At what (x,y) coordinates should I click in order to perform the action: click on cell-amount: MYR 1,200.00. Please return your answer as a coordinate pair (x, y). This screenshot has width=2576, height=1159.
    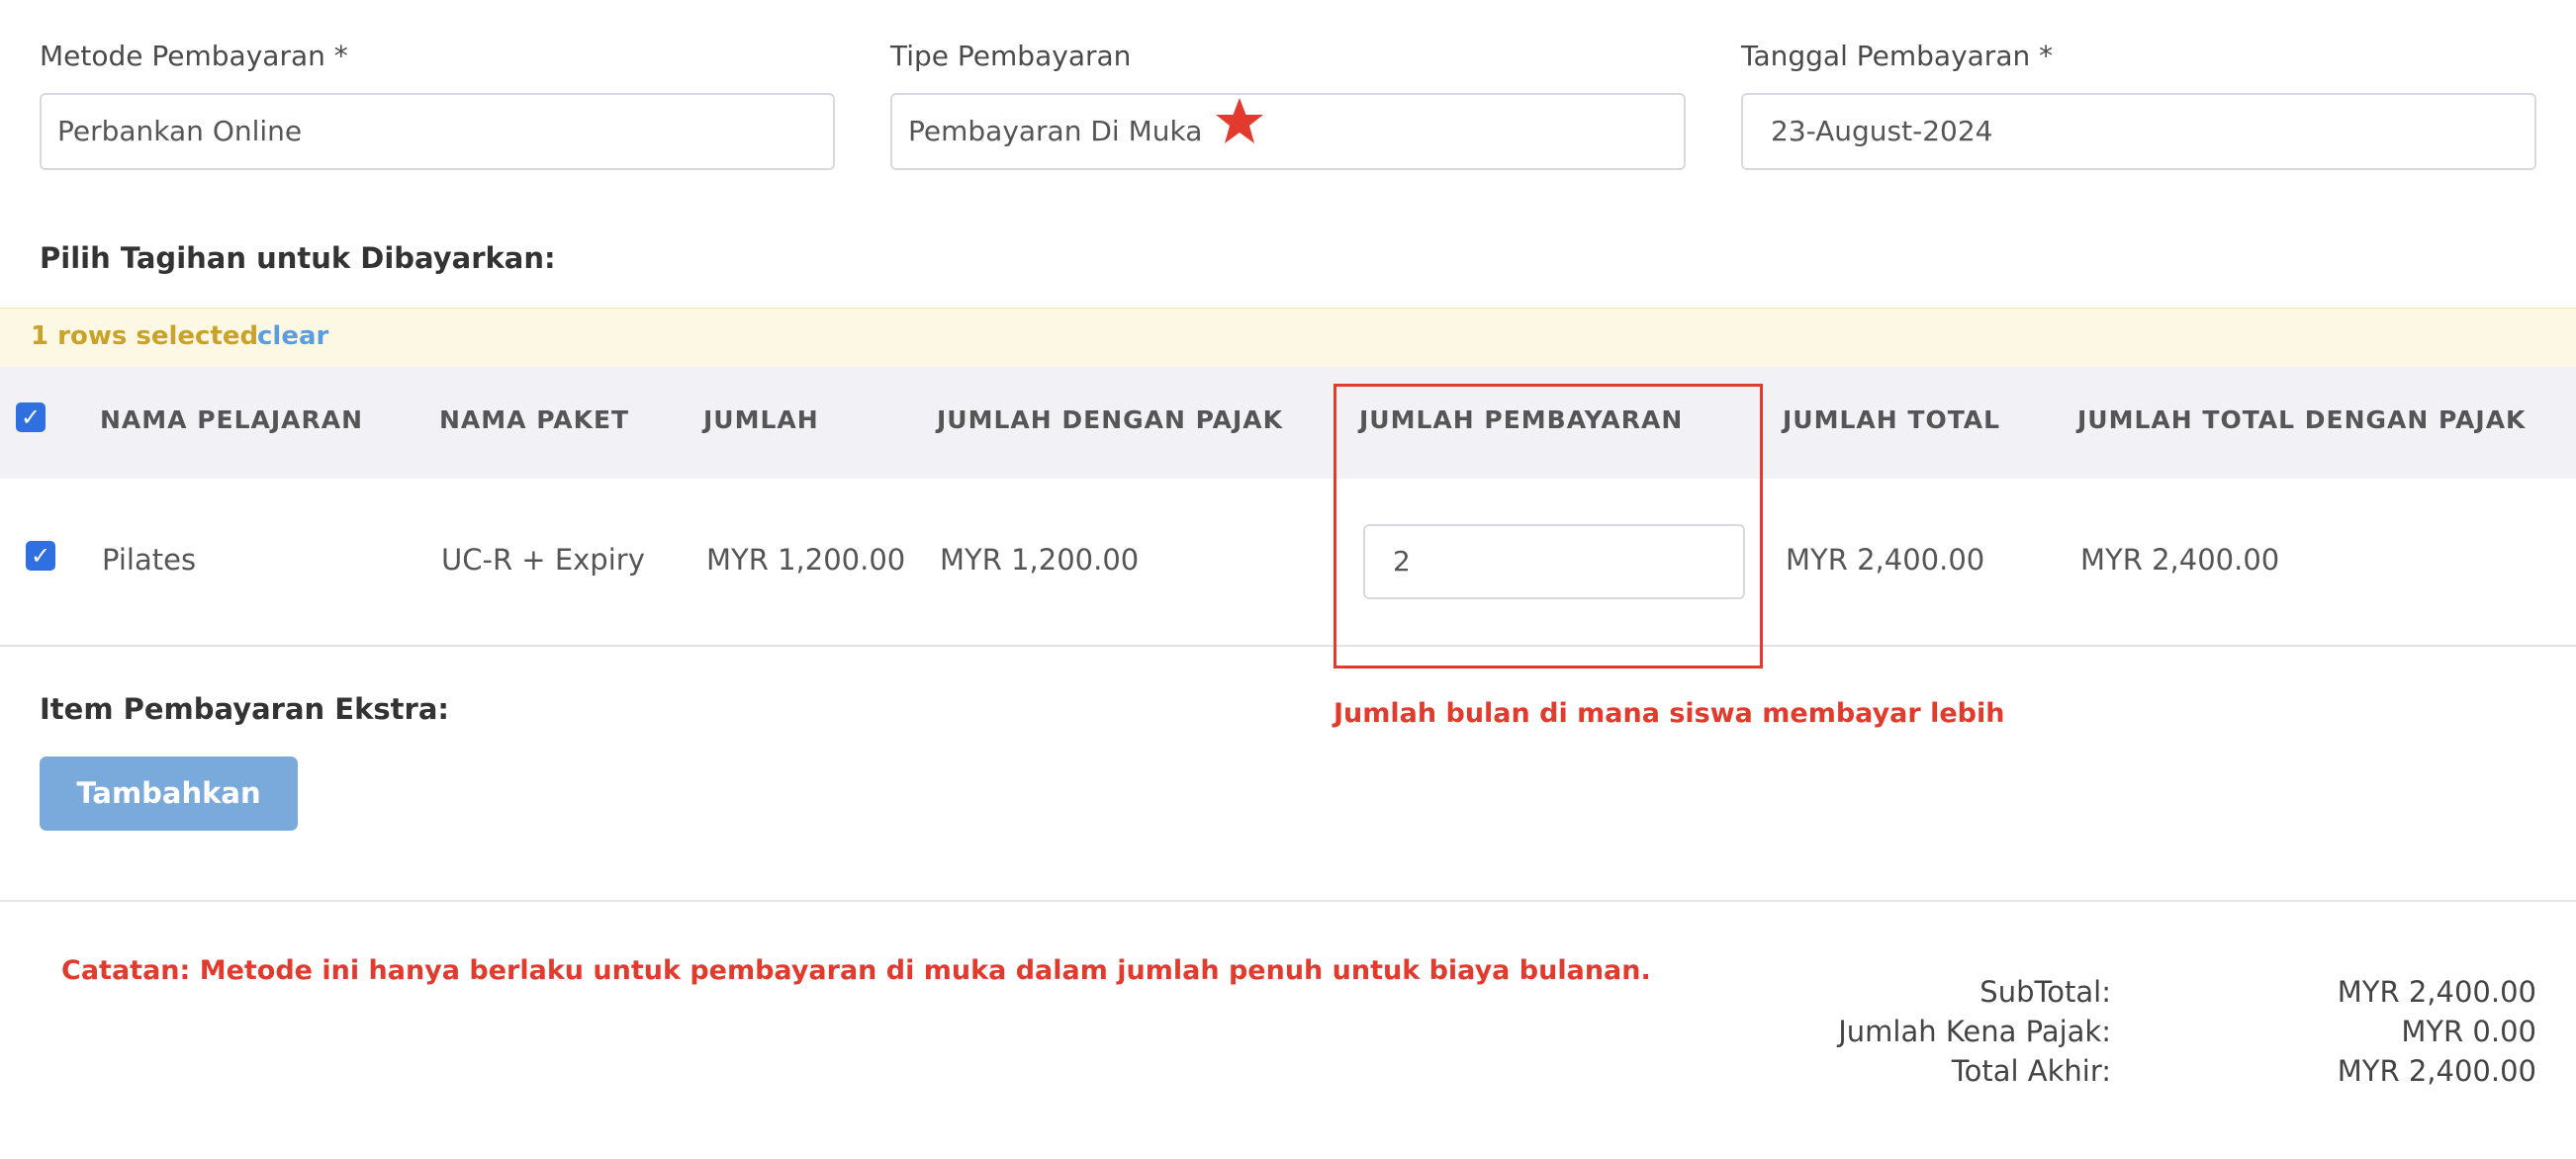
    Looking at the image, I should click on (806, 560).